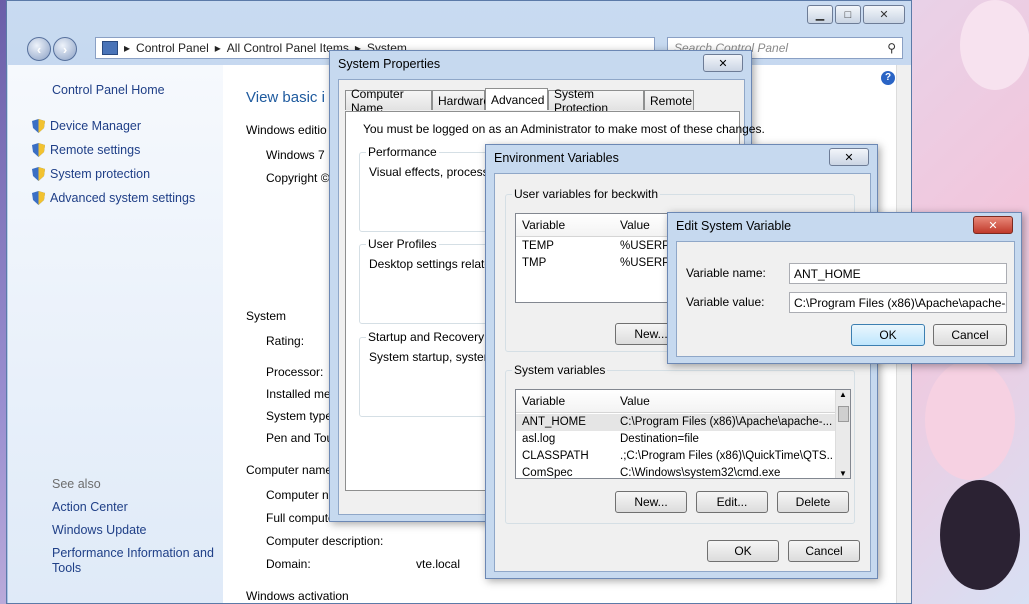  I want to click on pen-touch-label: Pen and Tou, so click(300, 438).